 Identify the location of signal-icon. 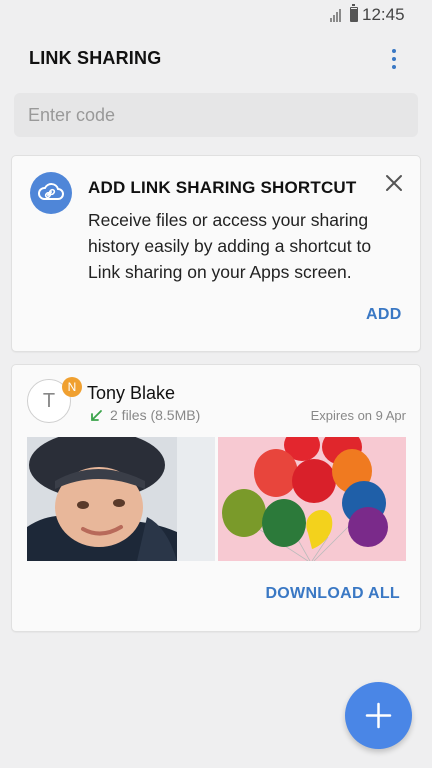
(335, 15).